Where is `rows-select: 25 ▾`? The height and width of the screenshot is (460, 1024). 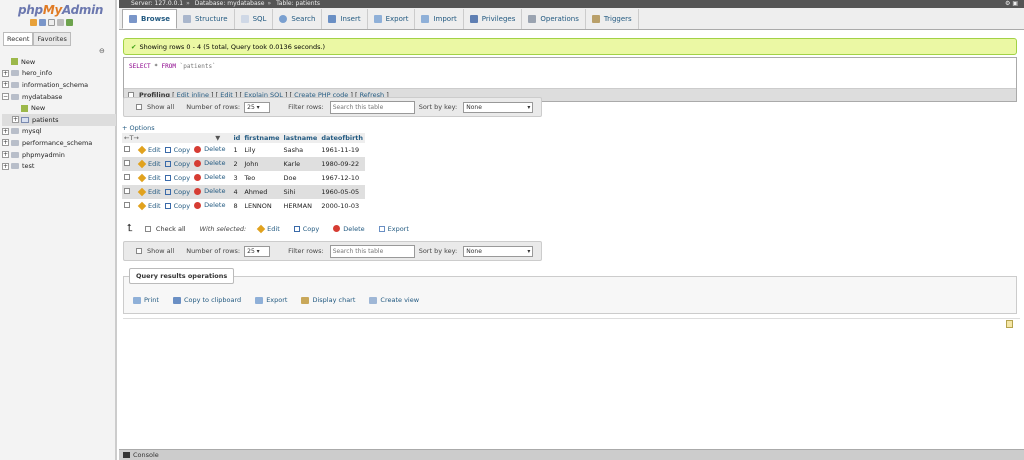 rows-select: 25 ▾ is located at coordinates (257, 107).